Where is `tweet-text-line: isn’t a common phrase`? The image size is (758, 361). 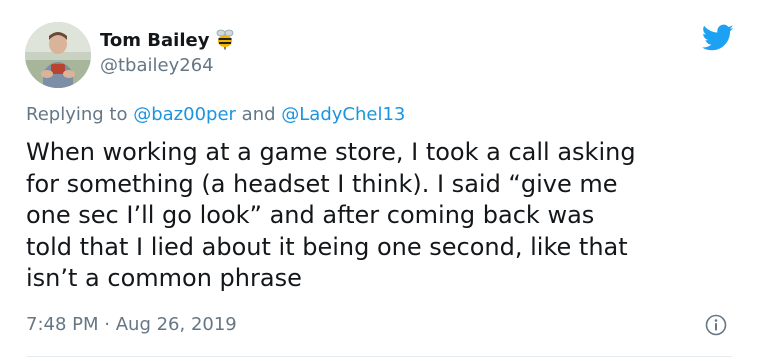 tweet-text-line: isn’t a common phrase is located at coordinates (164, 278).